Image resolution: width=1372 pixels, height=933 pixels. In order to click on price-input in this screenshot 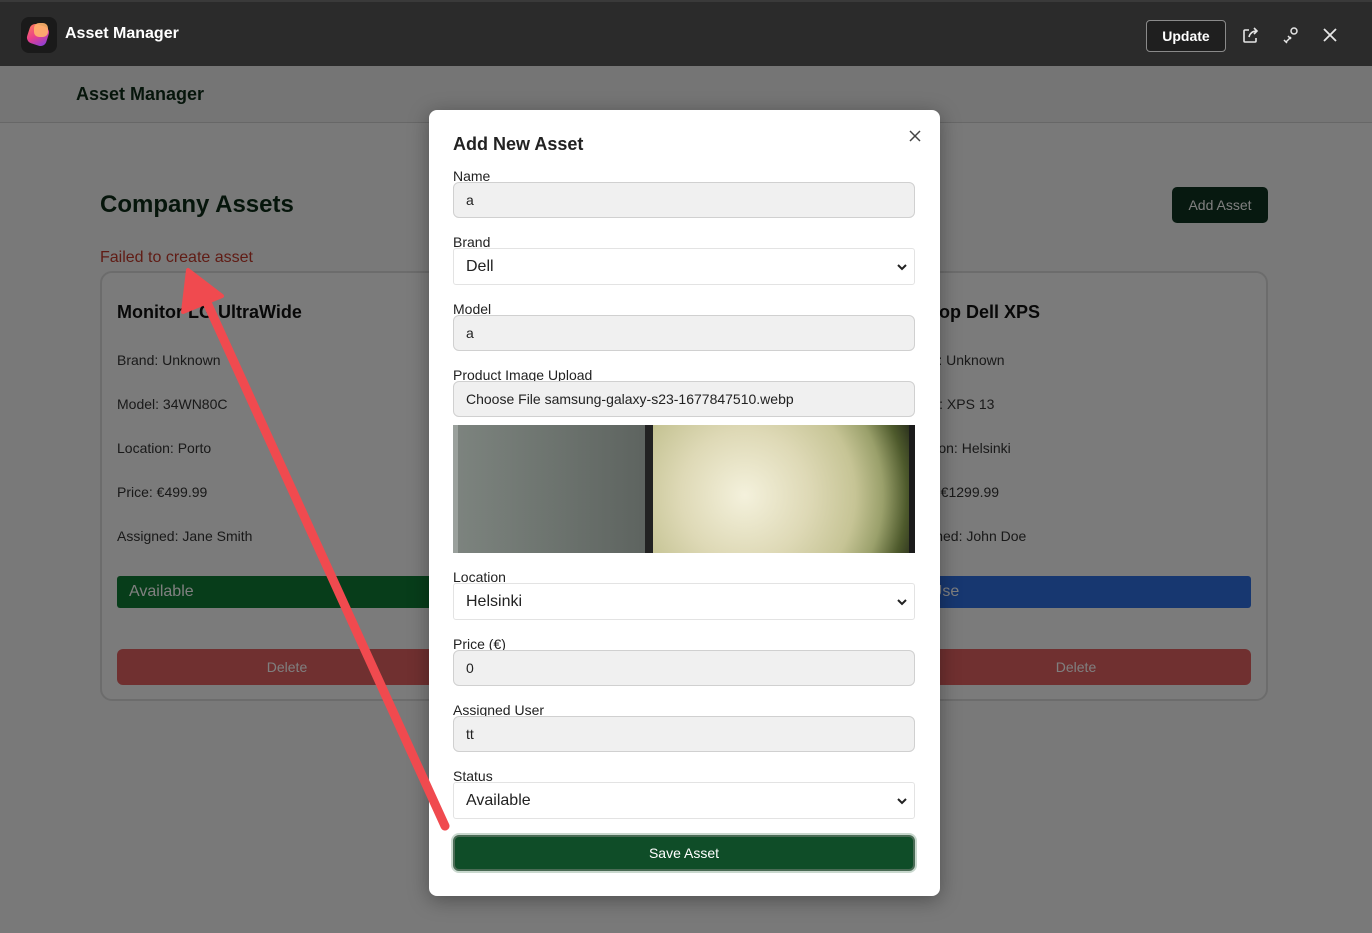, I will do `click(684, 668)`.